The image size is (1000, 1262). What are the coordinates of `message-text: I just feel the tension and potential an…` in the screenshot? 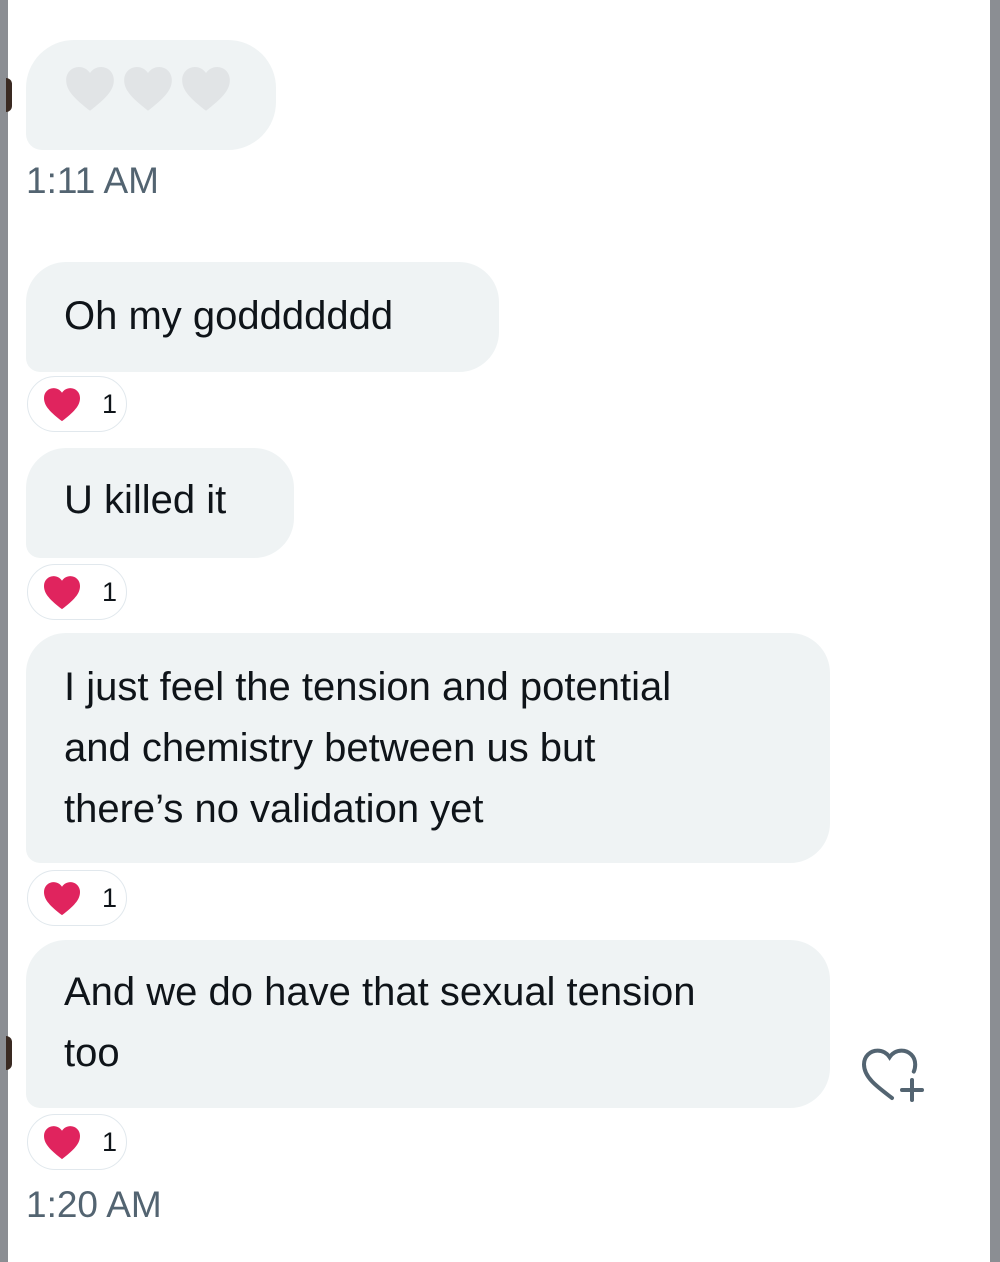 It's located at (368, 748).